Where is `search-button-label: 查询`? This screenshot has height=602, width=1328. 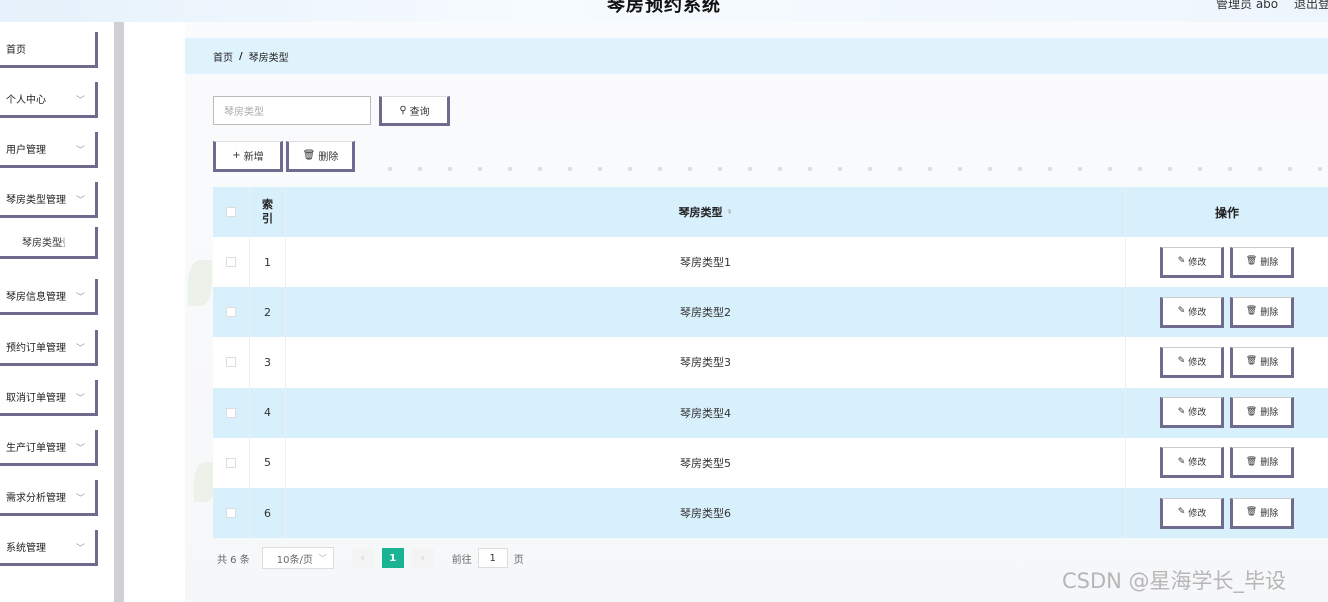 search-button-label: 查询 is located at coordinates (419, 112).